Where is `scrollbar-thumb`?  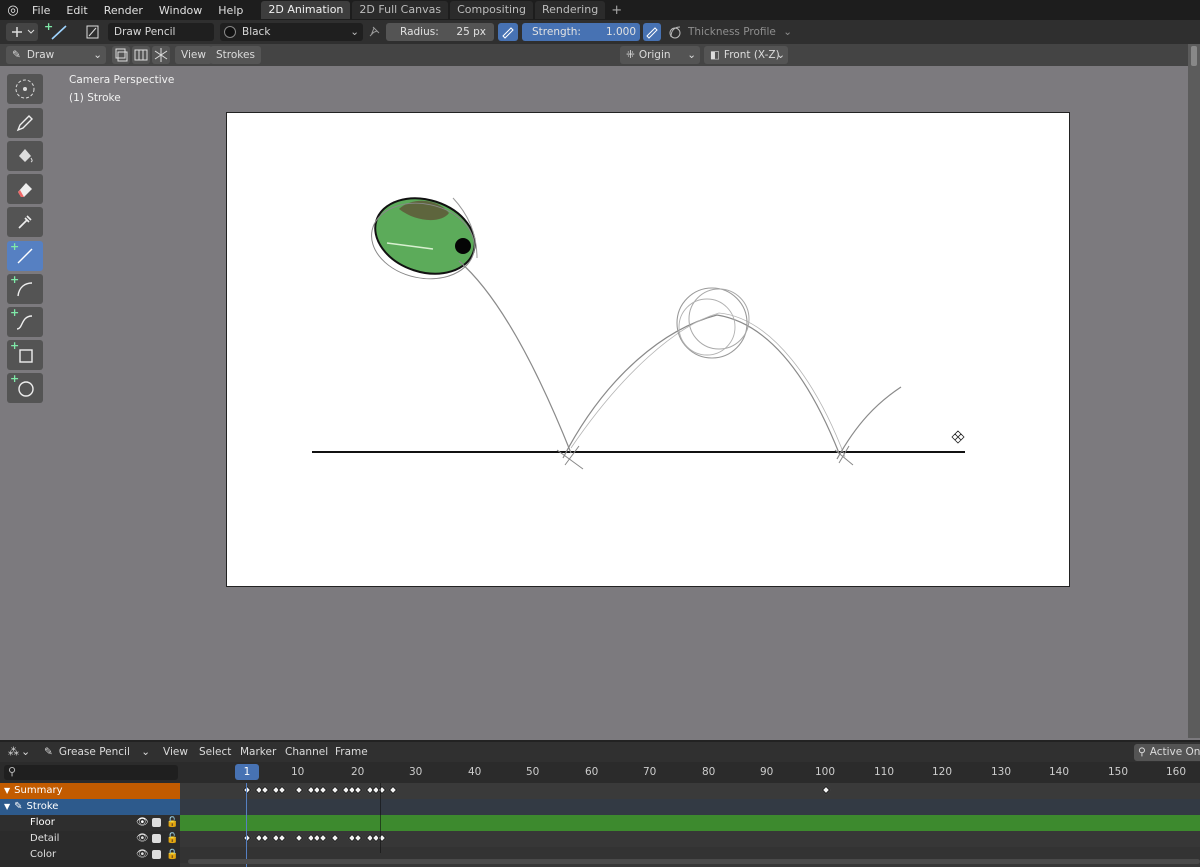
scrollbar-thumb is located at coordinates (1194, 56).